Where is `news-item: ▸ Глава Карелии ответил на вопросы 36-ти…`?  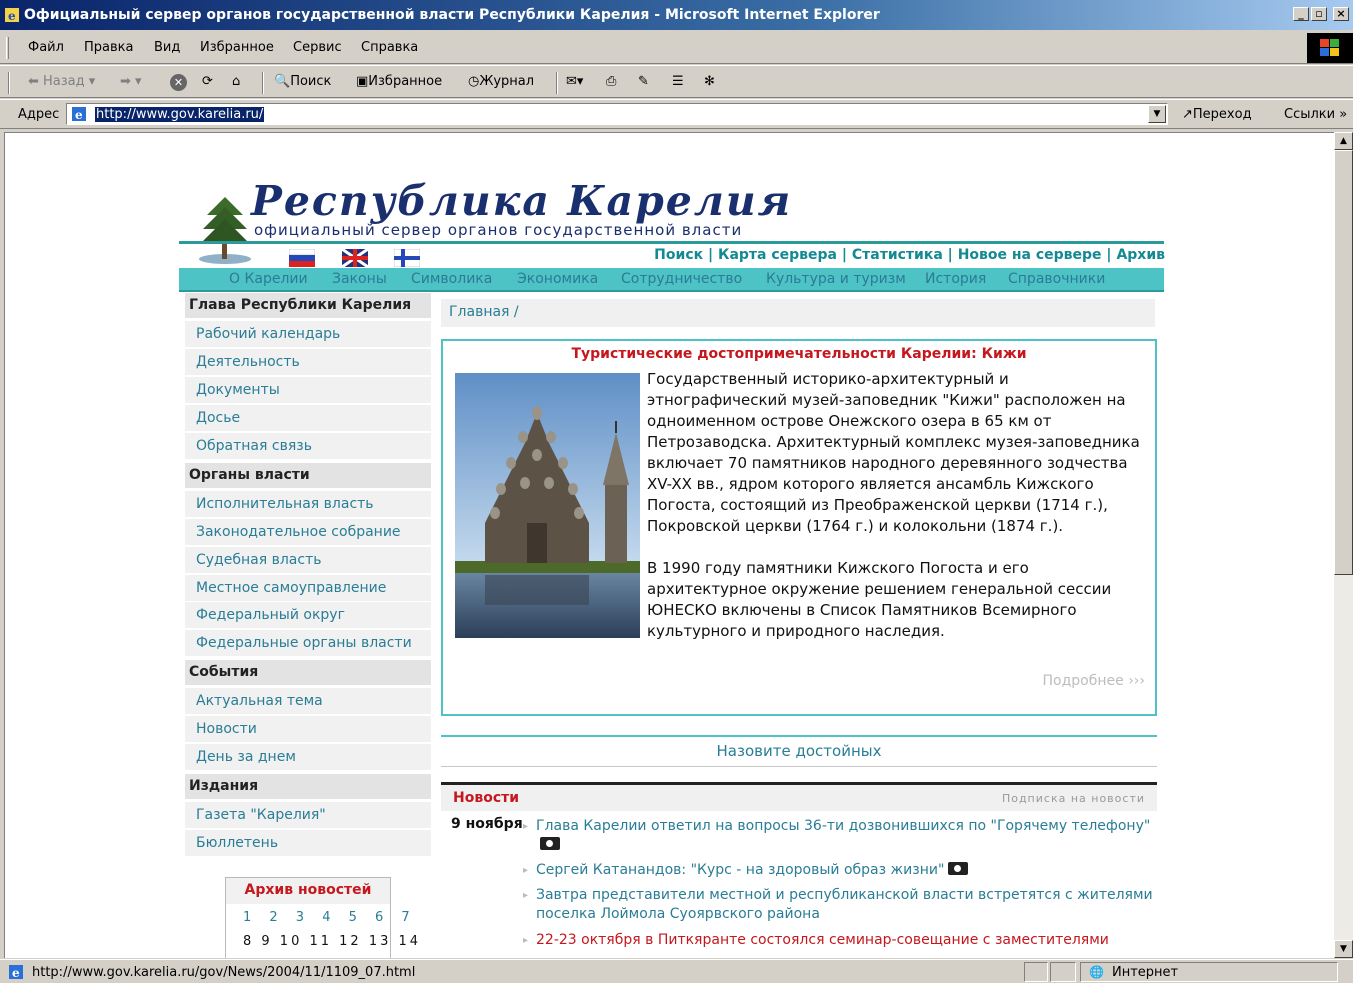
news-item: ▸ Глава Карелии ответил на вопросы 36-ти… is located at coordinates (839, 836).